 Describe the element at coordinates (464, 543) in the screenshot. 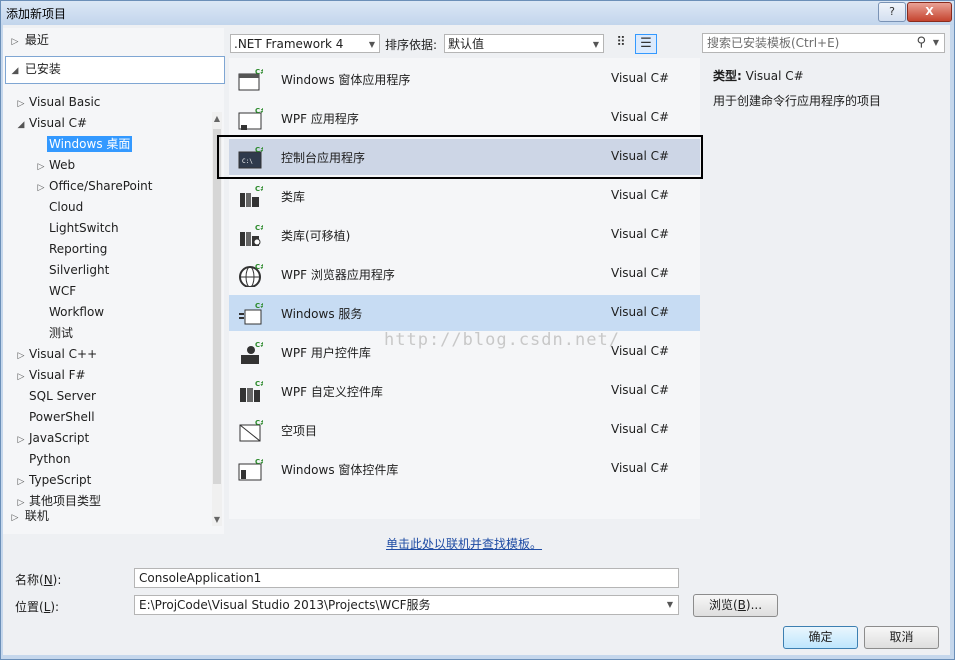

I see `search-online-link: 单击此处以联机并查找模板。` at that location.